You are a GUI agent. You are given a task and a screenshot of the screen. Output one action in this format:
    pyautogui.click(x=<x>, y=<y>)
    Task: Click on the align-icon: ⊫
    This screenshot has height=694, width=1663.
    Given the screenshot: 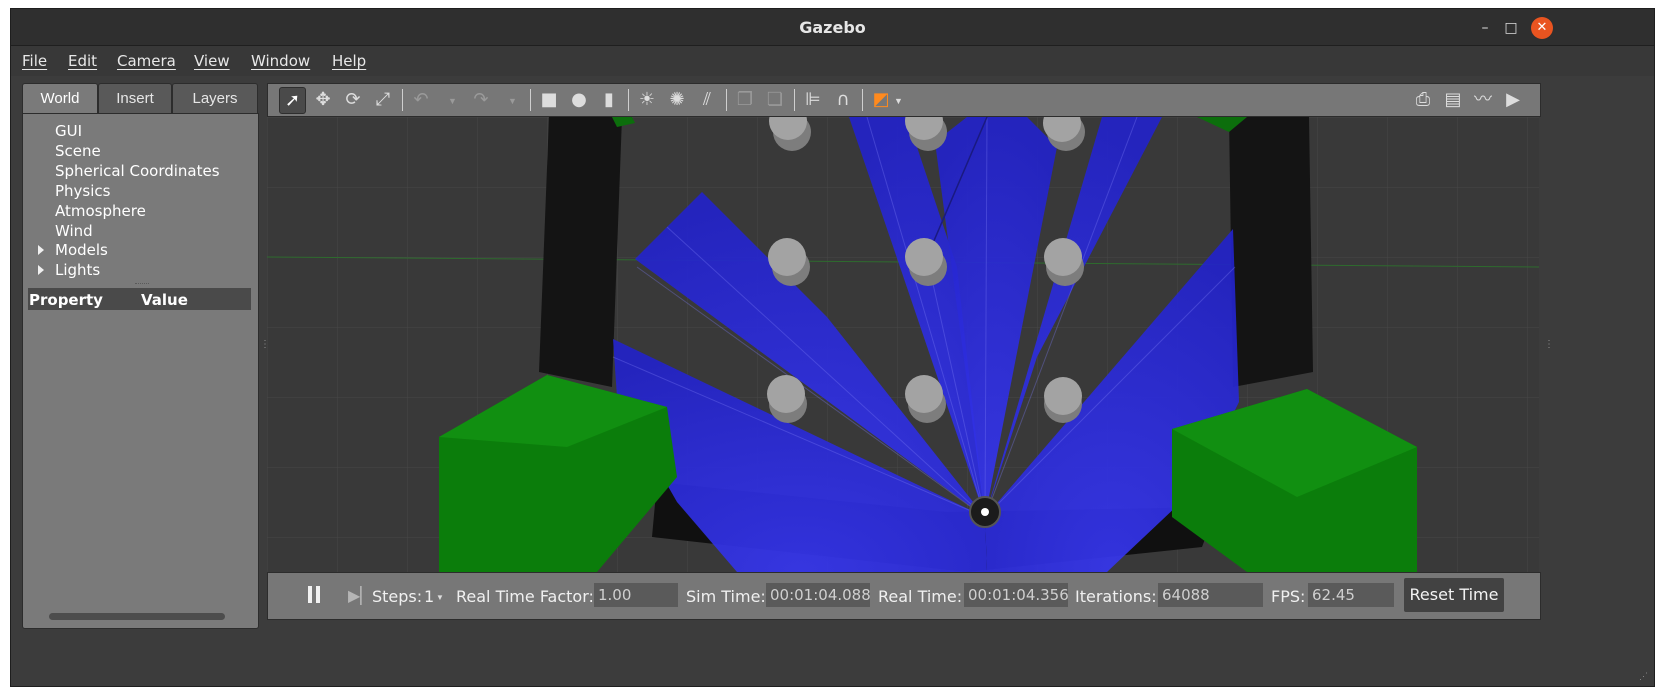 What is the action you would take?
    pyautogui.click(x=813, y=100)
    